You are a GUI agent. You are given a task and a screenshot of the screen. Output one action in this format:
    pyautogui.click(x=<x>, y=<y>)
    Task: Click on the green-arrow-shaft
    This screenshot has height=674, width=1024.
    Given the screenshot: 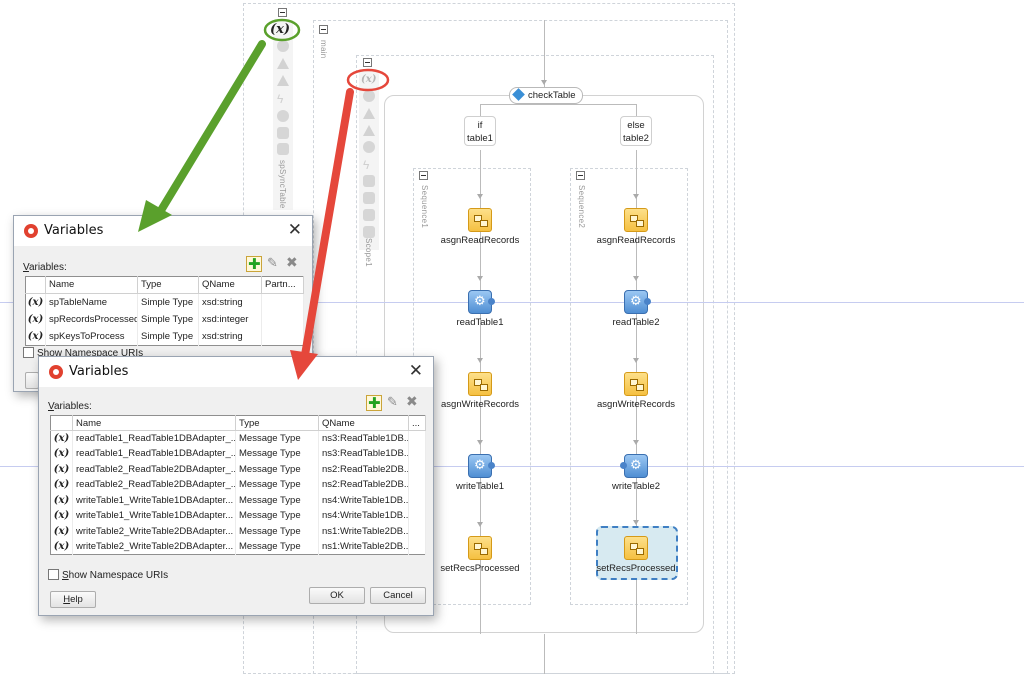 What is the action you would take?
    pyautogui.click(x=211, y=128)
    